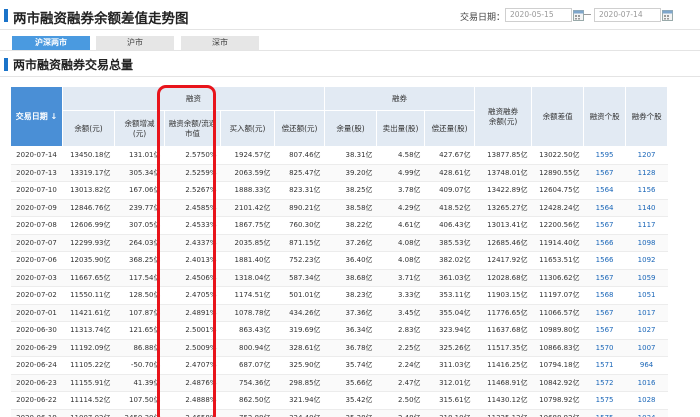 The height and width of the screenshot is (417, 700). What do you see at coordinates (646, 225) in the screenshot?
I see `stock-count-link: 1117` at bounding box center [646, 225].